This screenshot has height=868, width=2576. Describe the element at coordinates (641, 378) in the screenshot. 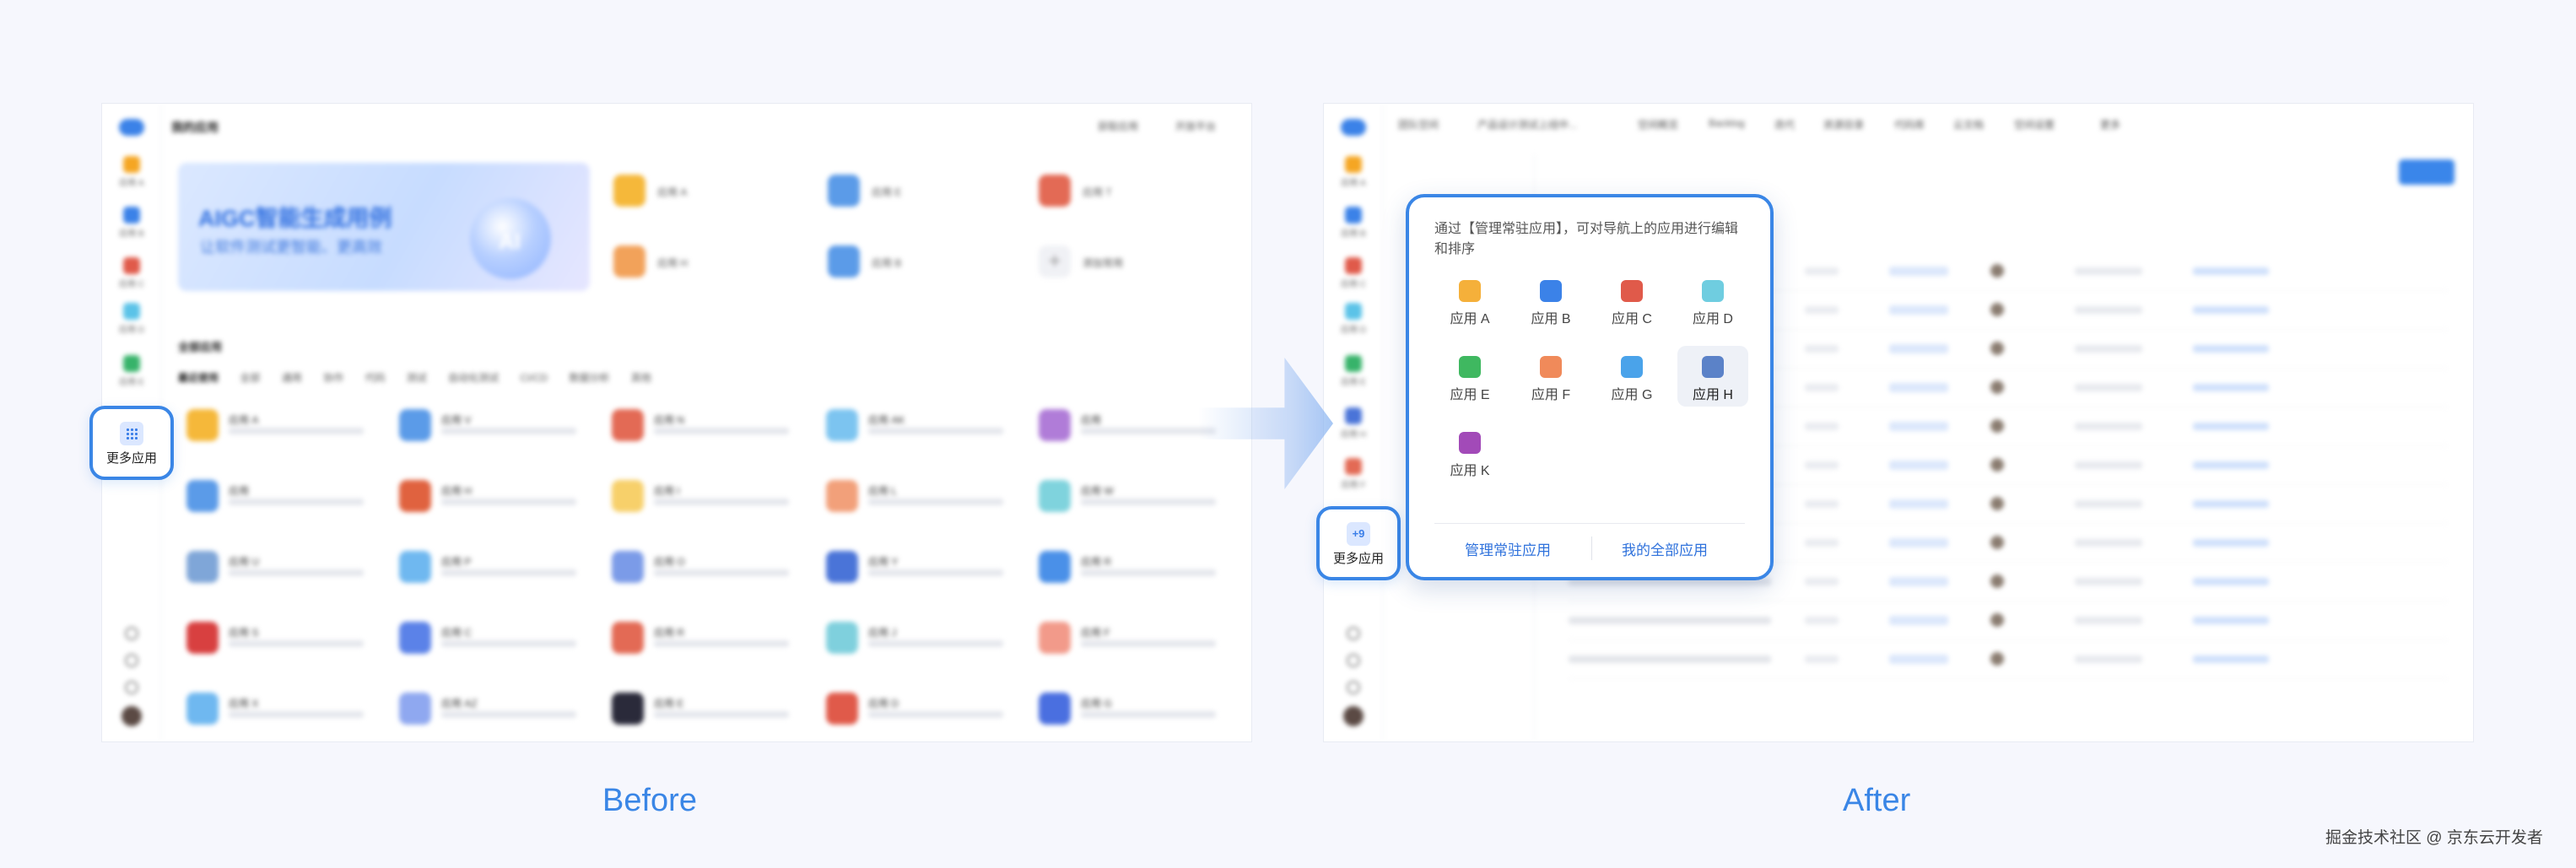

I see `filter-tab: 其他` at that location.